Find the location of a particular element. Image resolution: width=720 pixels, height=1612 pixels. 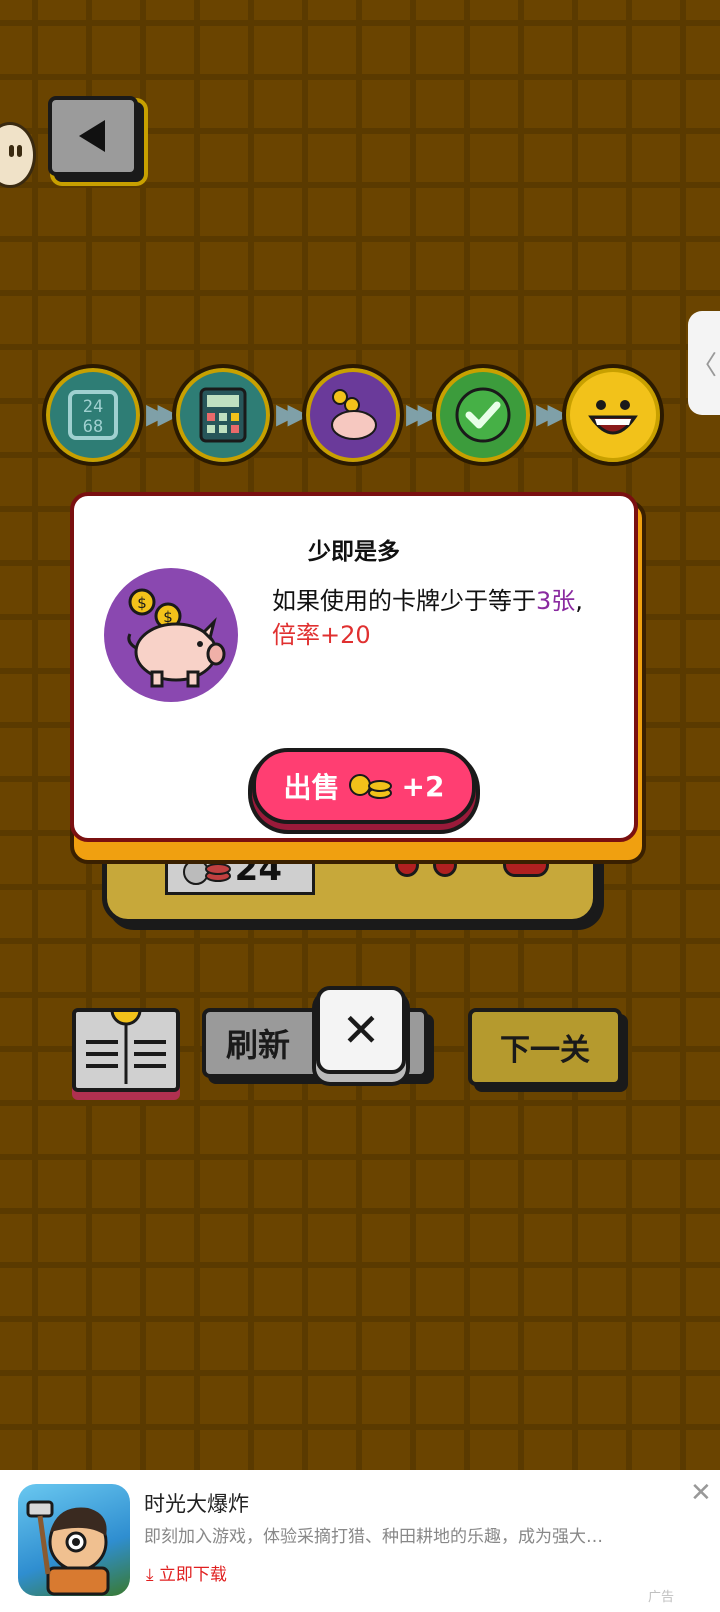

ad-title: 时光大爆炸 is located at coordinates (196, 1503).